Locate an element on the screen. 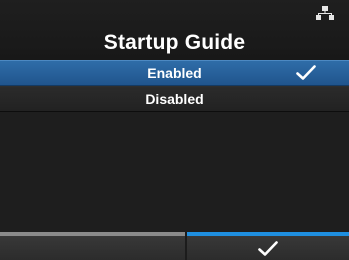 The width and height of the screenshot is (349, 260). softkey-confirm-button is located at coordinates (268, 246).